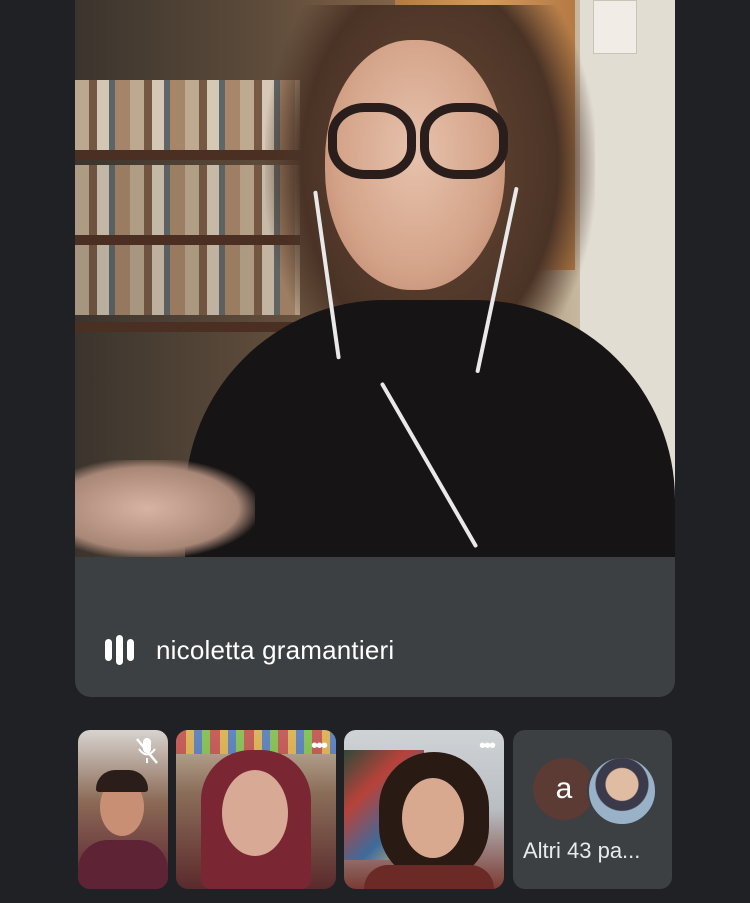 The height and width of the screenshot is (903, 750). What do you see at coordinates (119, 650) in the screenshot?
I see `audio-level-icon` at bounding box center [119, 650].